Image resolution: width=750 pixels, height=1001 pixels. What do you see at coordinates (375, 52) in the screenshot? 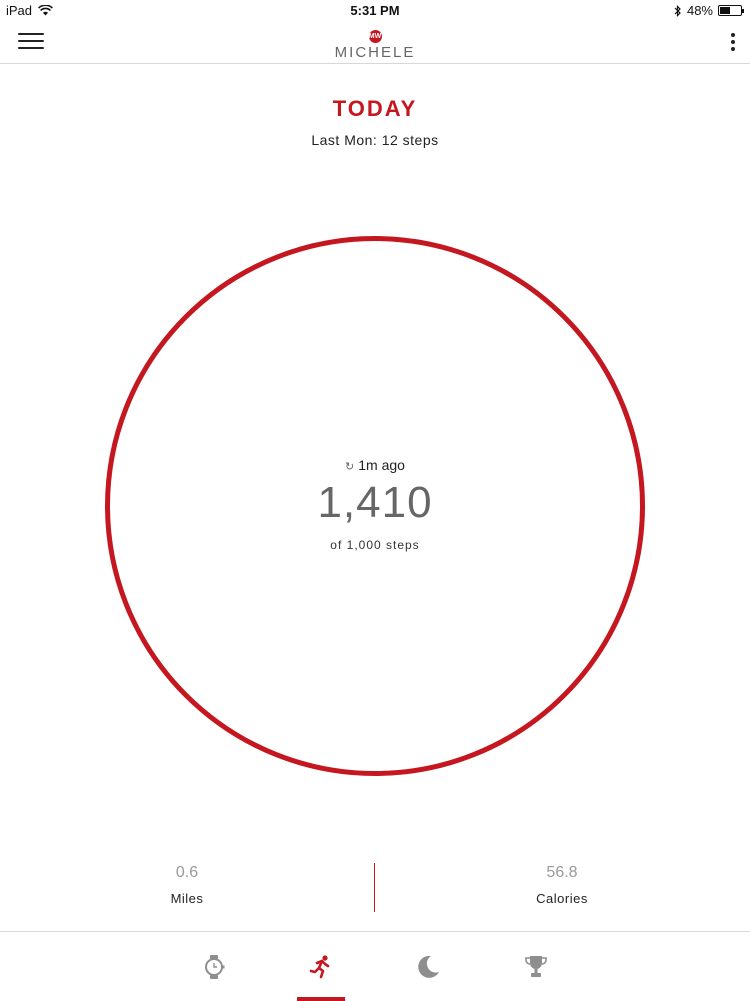
I see `brand-name: MICHELE` at bounding box center [375, 52].